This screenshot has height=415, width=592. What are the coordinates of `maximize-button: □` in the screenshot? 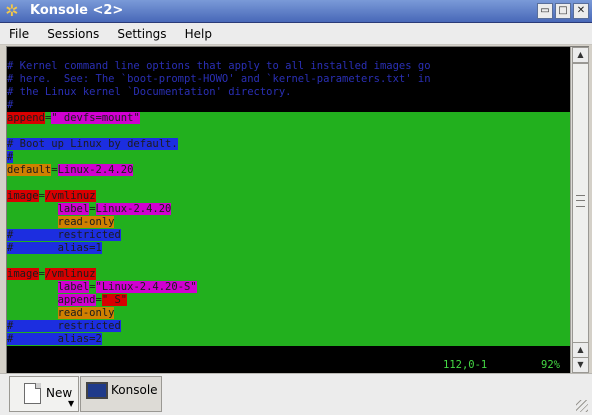 It's located at (563, 11).